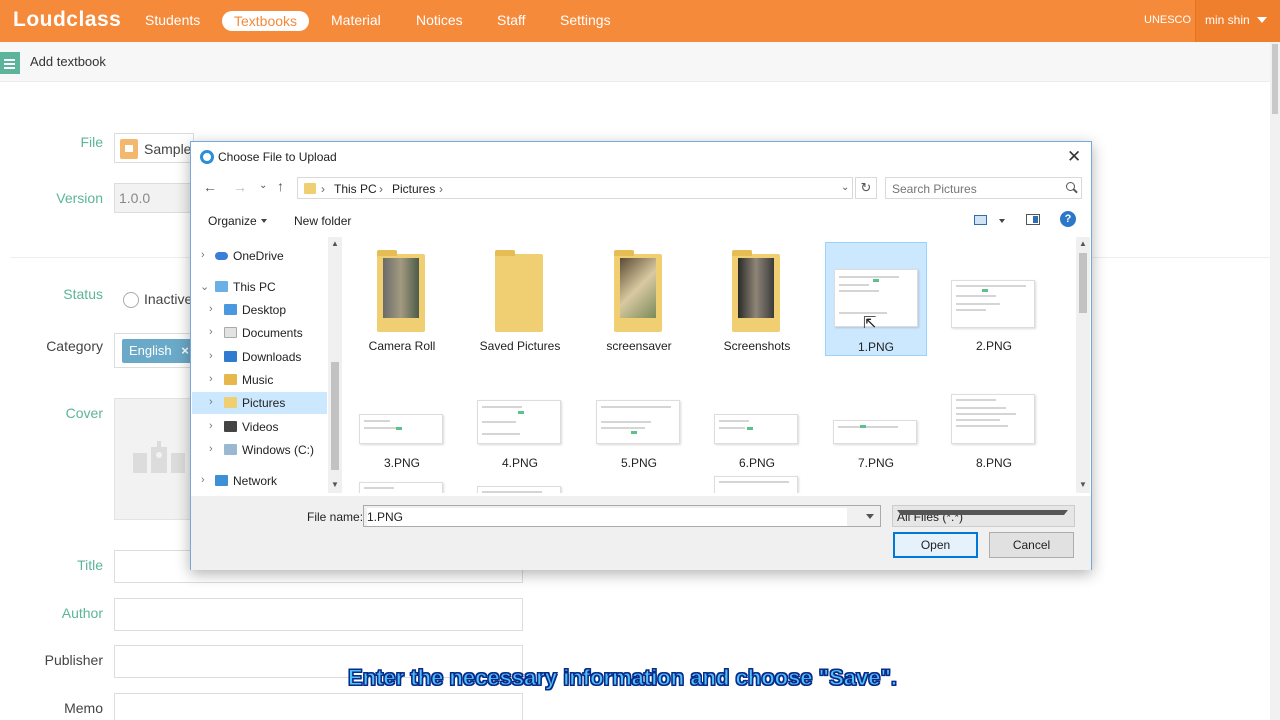 The image size is (1280, 720). What do you see at coordinates (259, 450) in the screenshot?
I see `nav-windows-c: › Windows (C:)` at bounding box center [259, 450].